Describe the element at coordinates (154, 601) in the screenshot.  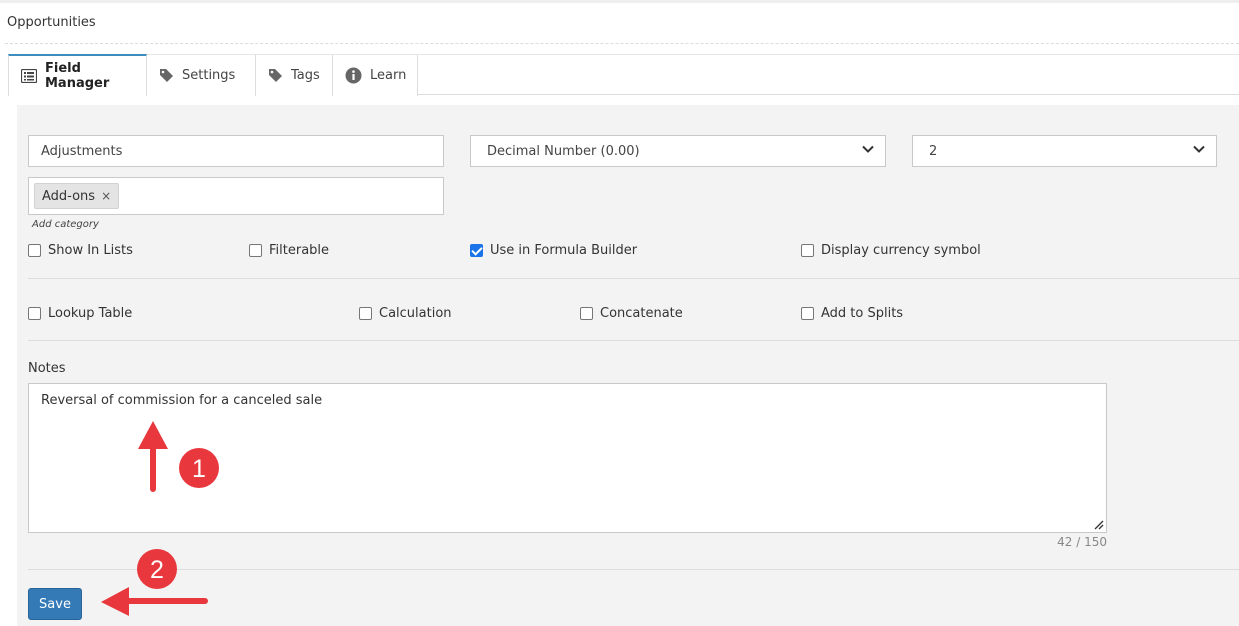
I see `arrow-left-annotation` at that location.